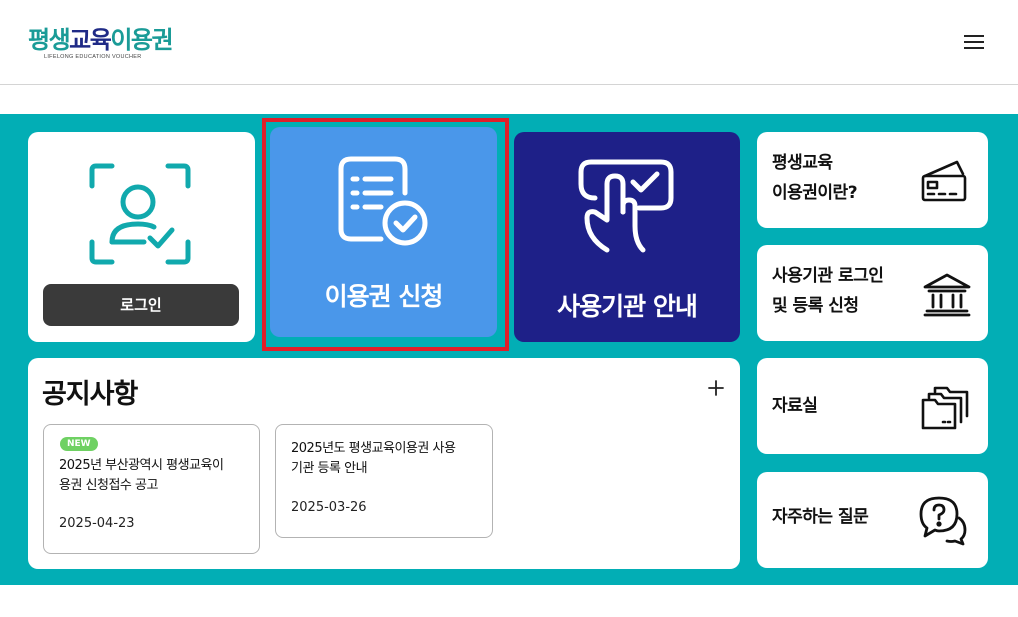 This screenshot has width=1018, height=617. I want to click on face-scan-check-icon, so click(140, 214).